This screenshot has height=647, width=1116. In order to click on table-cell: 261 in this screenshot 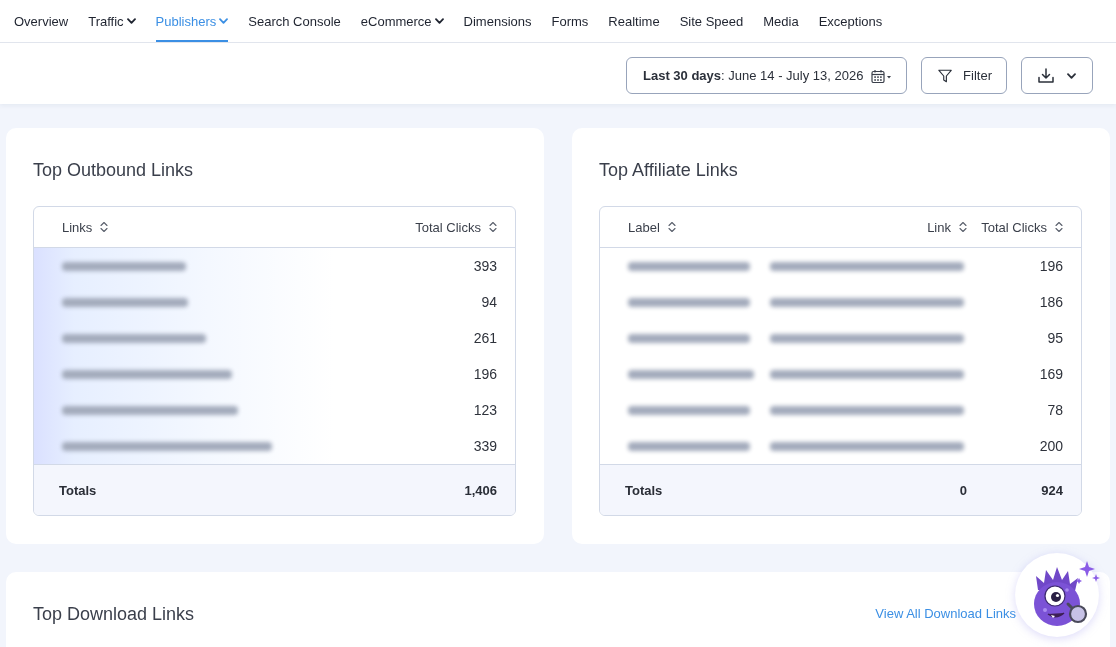, I will do `click(485, 338)`.